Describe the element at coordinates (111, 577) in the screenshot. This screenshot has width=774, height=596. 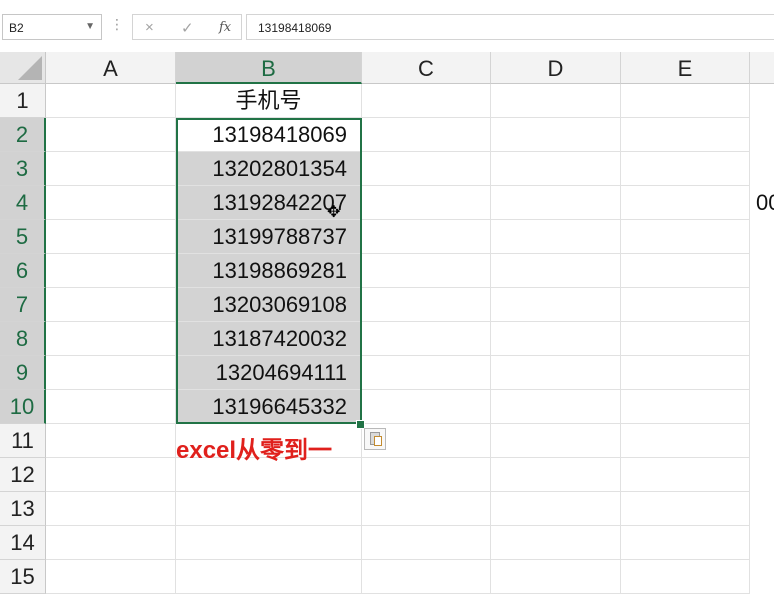
I see `cell-a15` at that location.